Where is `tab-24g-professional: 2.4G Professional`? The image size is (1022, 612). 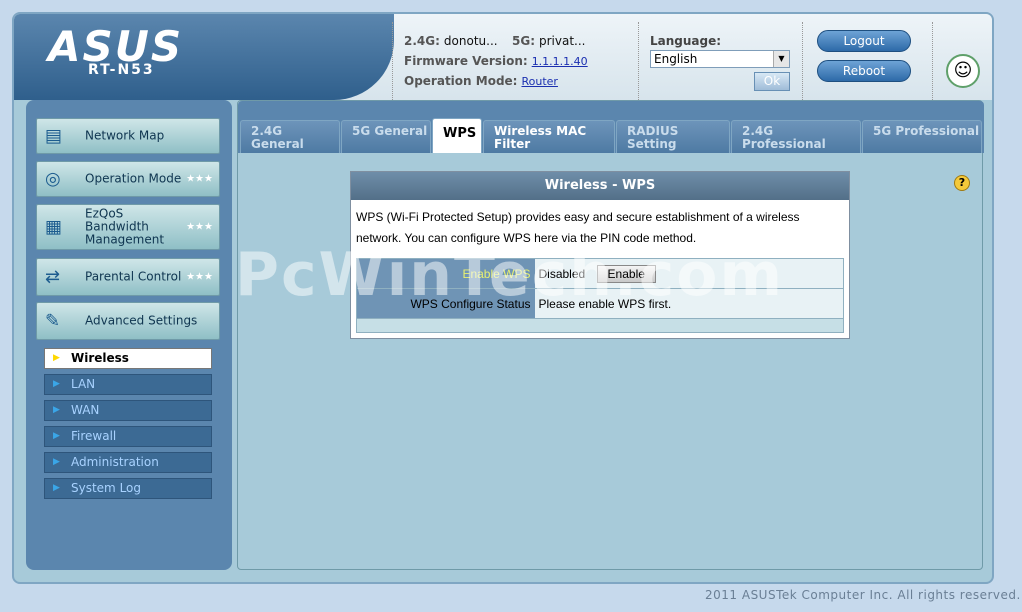
tab-24g-professional: 2.4G Professional is located at coordinates (796, 136).